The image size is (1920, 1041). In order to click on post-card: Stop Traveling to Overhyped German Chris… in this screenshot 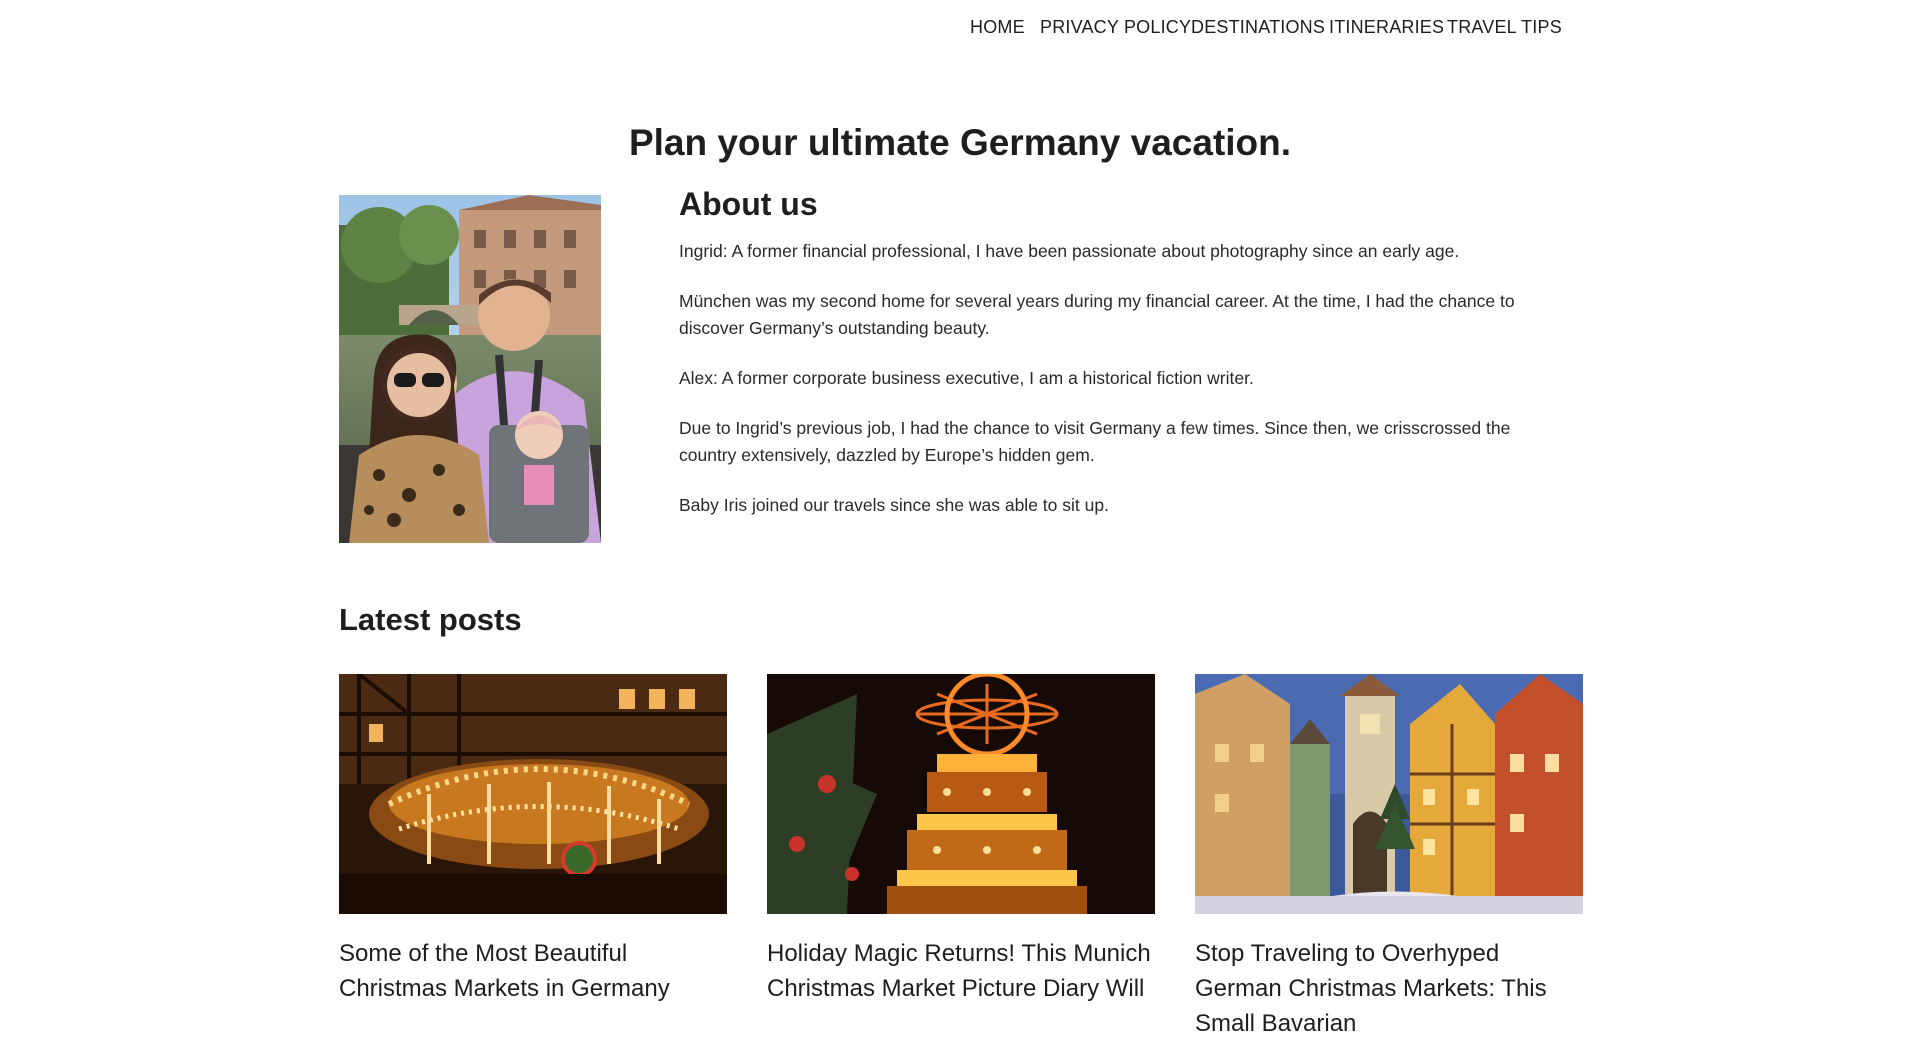, I will do `click(1389, 857)`.